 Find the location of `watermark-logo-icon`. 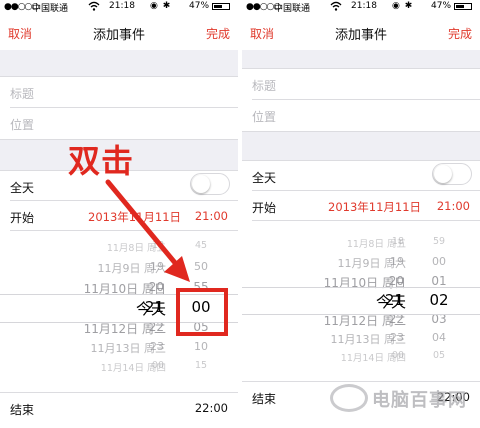

watermark-logo-icon is located at coordinates (349, 398).